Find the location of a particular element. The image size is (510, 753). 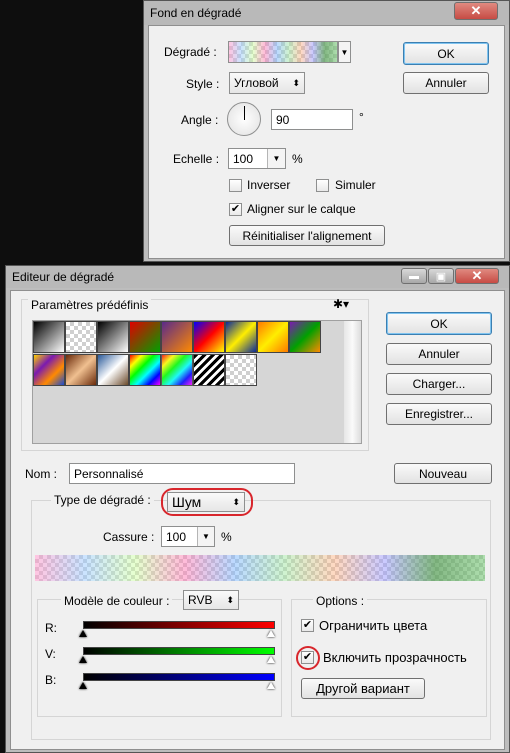

gear-icon: ✱▾ is located at coordinates (341, 304).